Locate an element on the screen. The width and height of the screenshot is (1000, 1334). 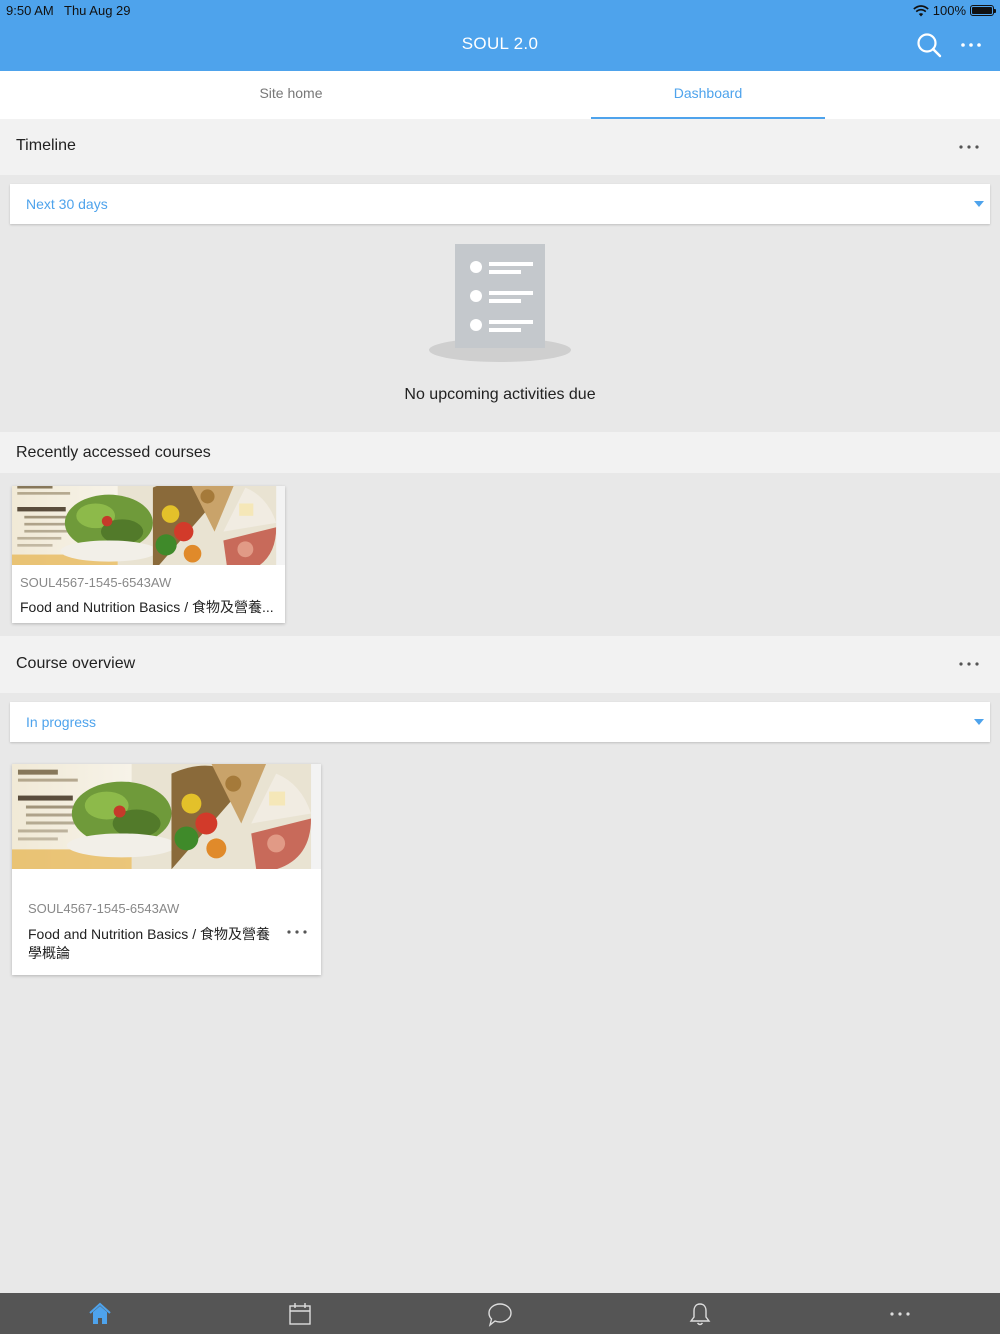
timeline-filter-value: Next 30 days is located at coordinates (67, 204).